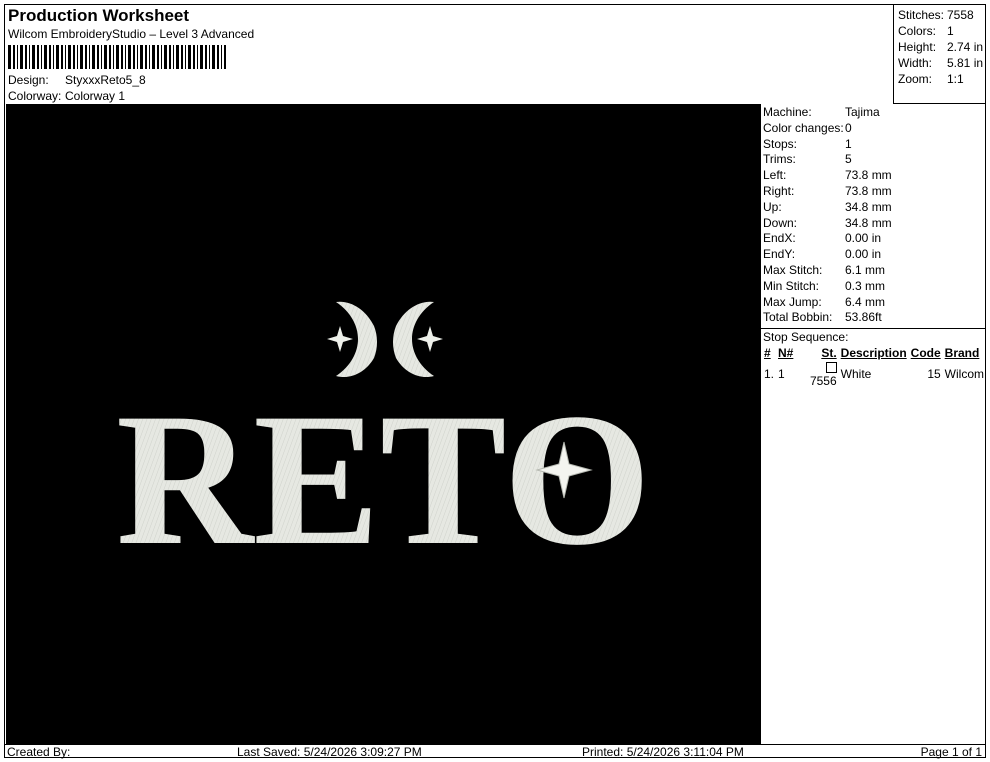 The height and width of the screenshot is (762, 990). I want to click on stat-value: 2.74 in, so click(965, 47).